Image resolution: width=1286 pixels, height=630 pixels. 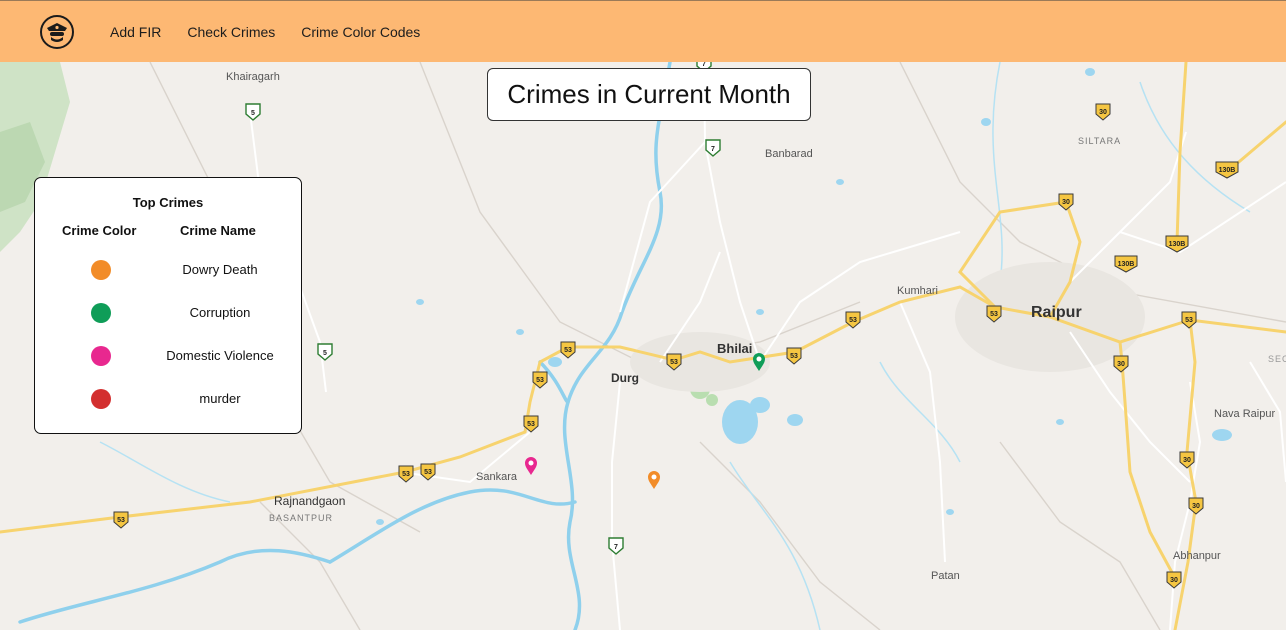 I want to click on crime-marker-domestic-violence, so click(x=531, y=466).